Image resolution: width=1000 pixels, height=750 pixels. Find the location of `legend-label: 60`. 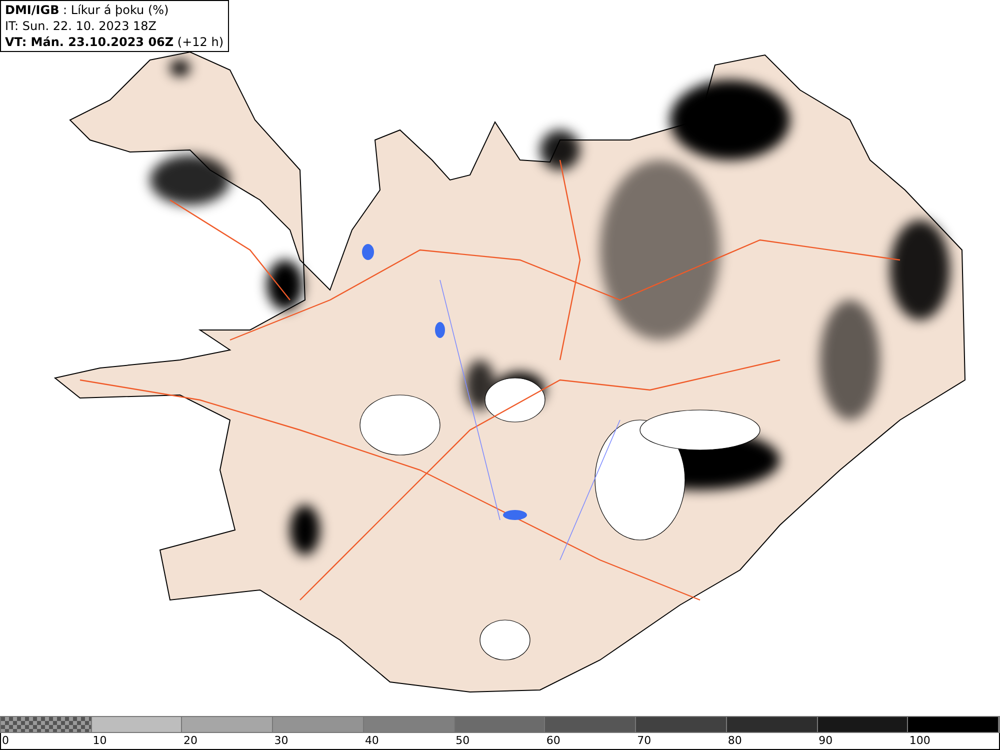

legend-label: 60 is located at coordinates (552, 741).